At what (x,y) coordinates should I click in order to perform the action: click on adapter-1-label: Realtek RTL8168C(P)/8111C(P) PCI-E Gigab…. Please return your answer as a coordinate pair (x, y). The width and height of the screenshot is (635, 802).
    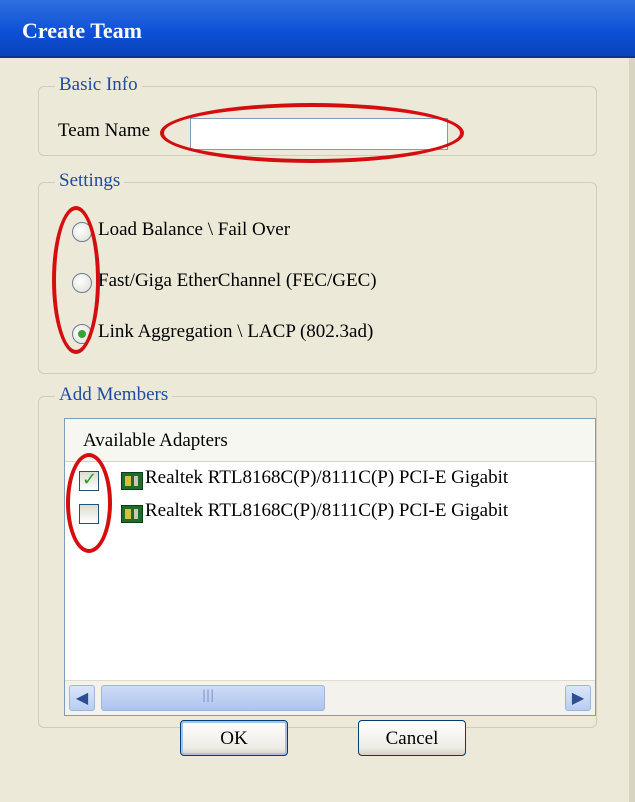
    Looking at the image, I should click on (327, 477).